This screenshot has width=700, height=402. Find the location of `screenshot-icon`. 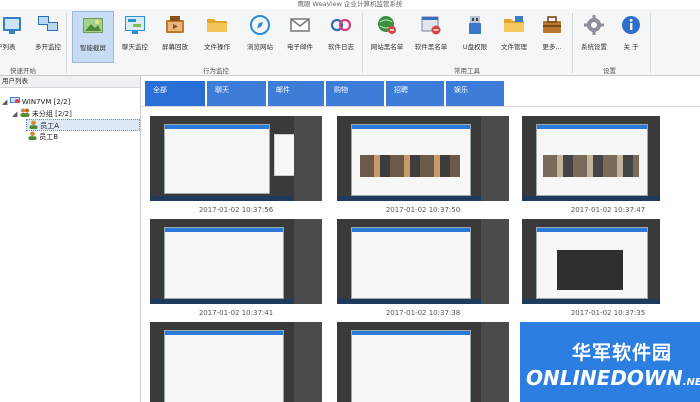

screenshot-icon is located at coordinates (93, 25).